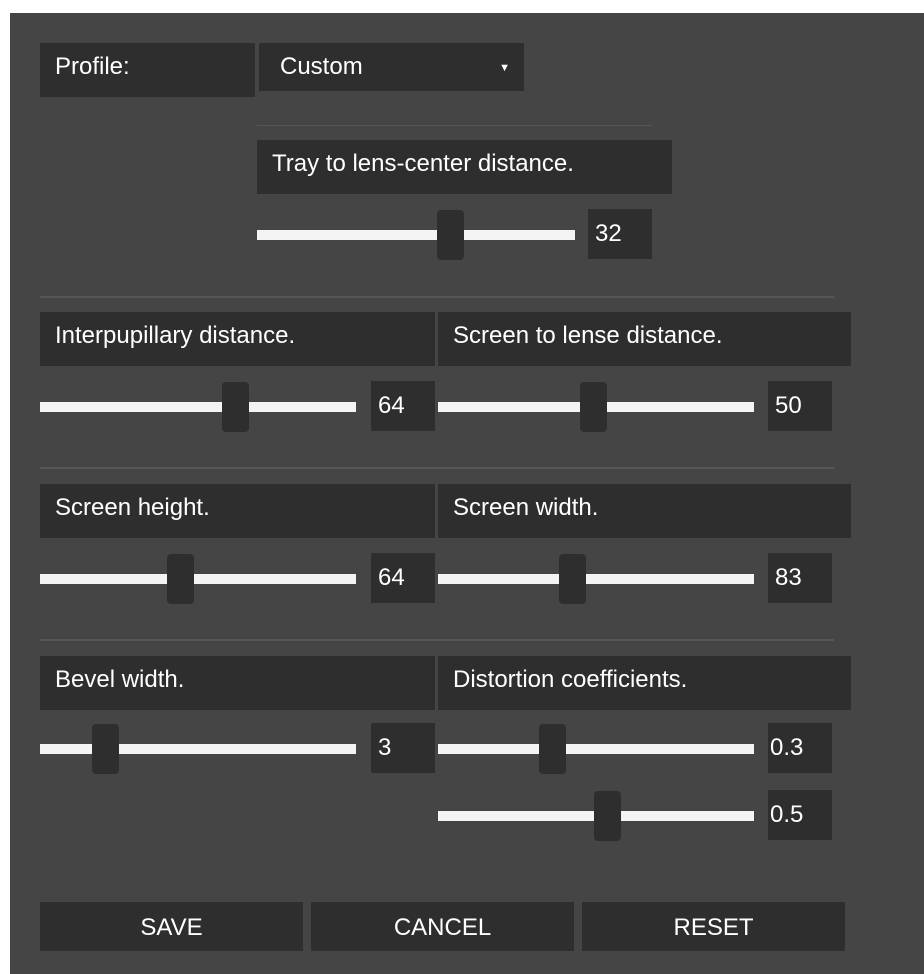 The image size is (924, 974). What do you see at coordinates (198, 749) in the screenshot?
I see `bevel-width-slider` at bounding box center [198, 749].